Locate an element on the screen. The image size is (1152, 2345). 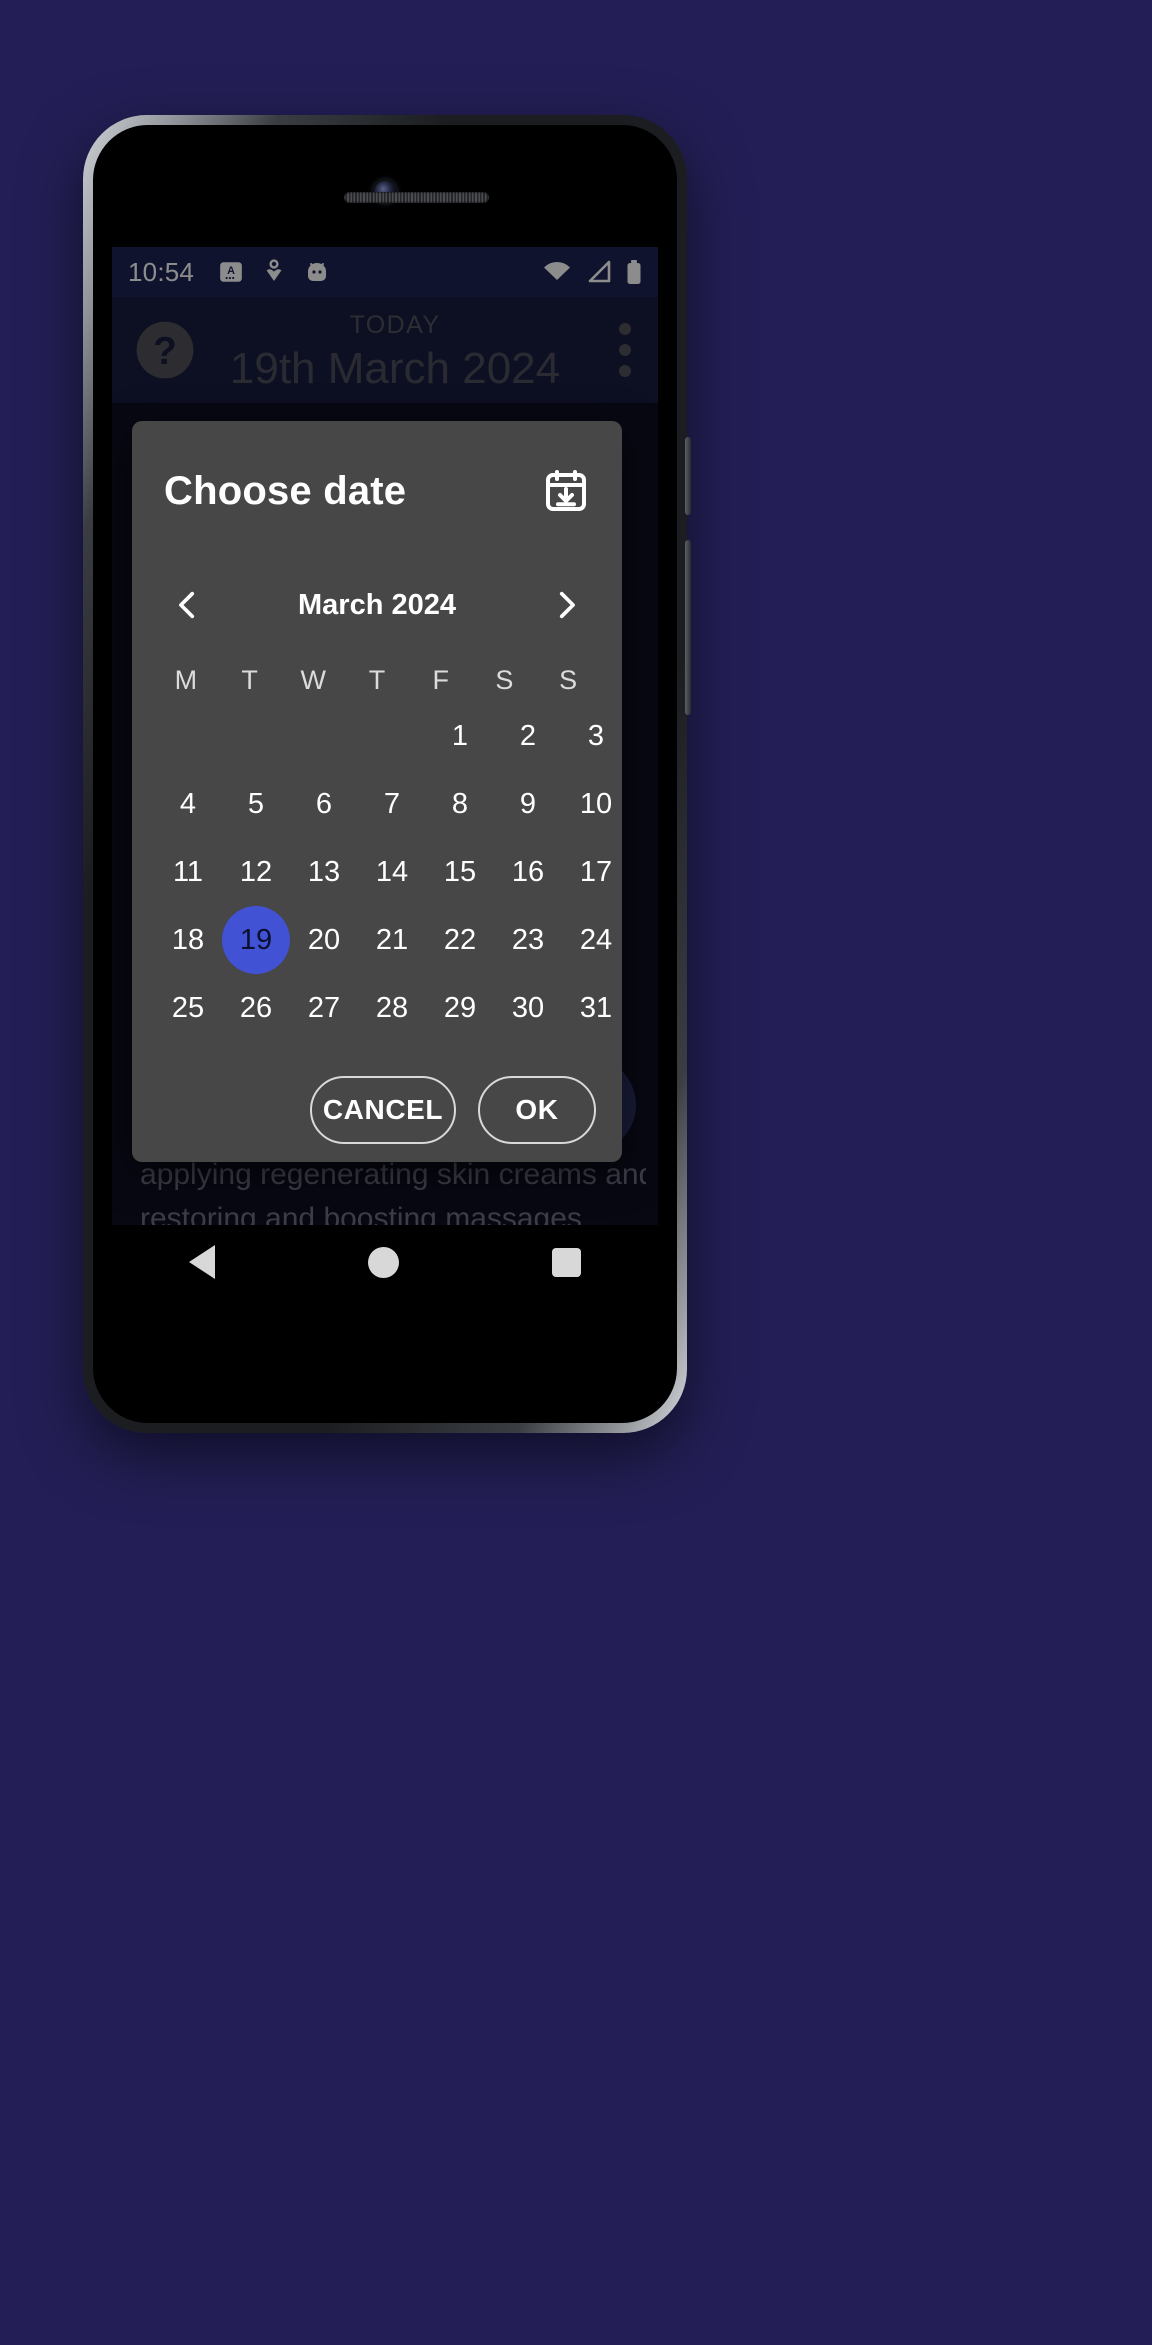
system-navigation-bar is located at coordinates (385, 1262).